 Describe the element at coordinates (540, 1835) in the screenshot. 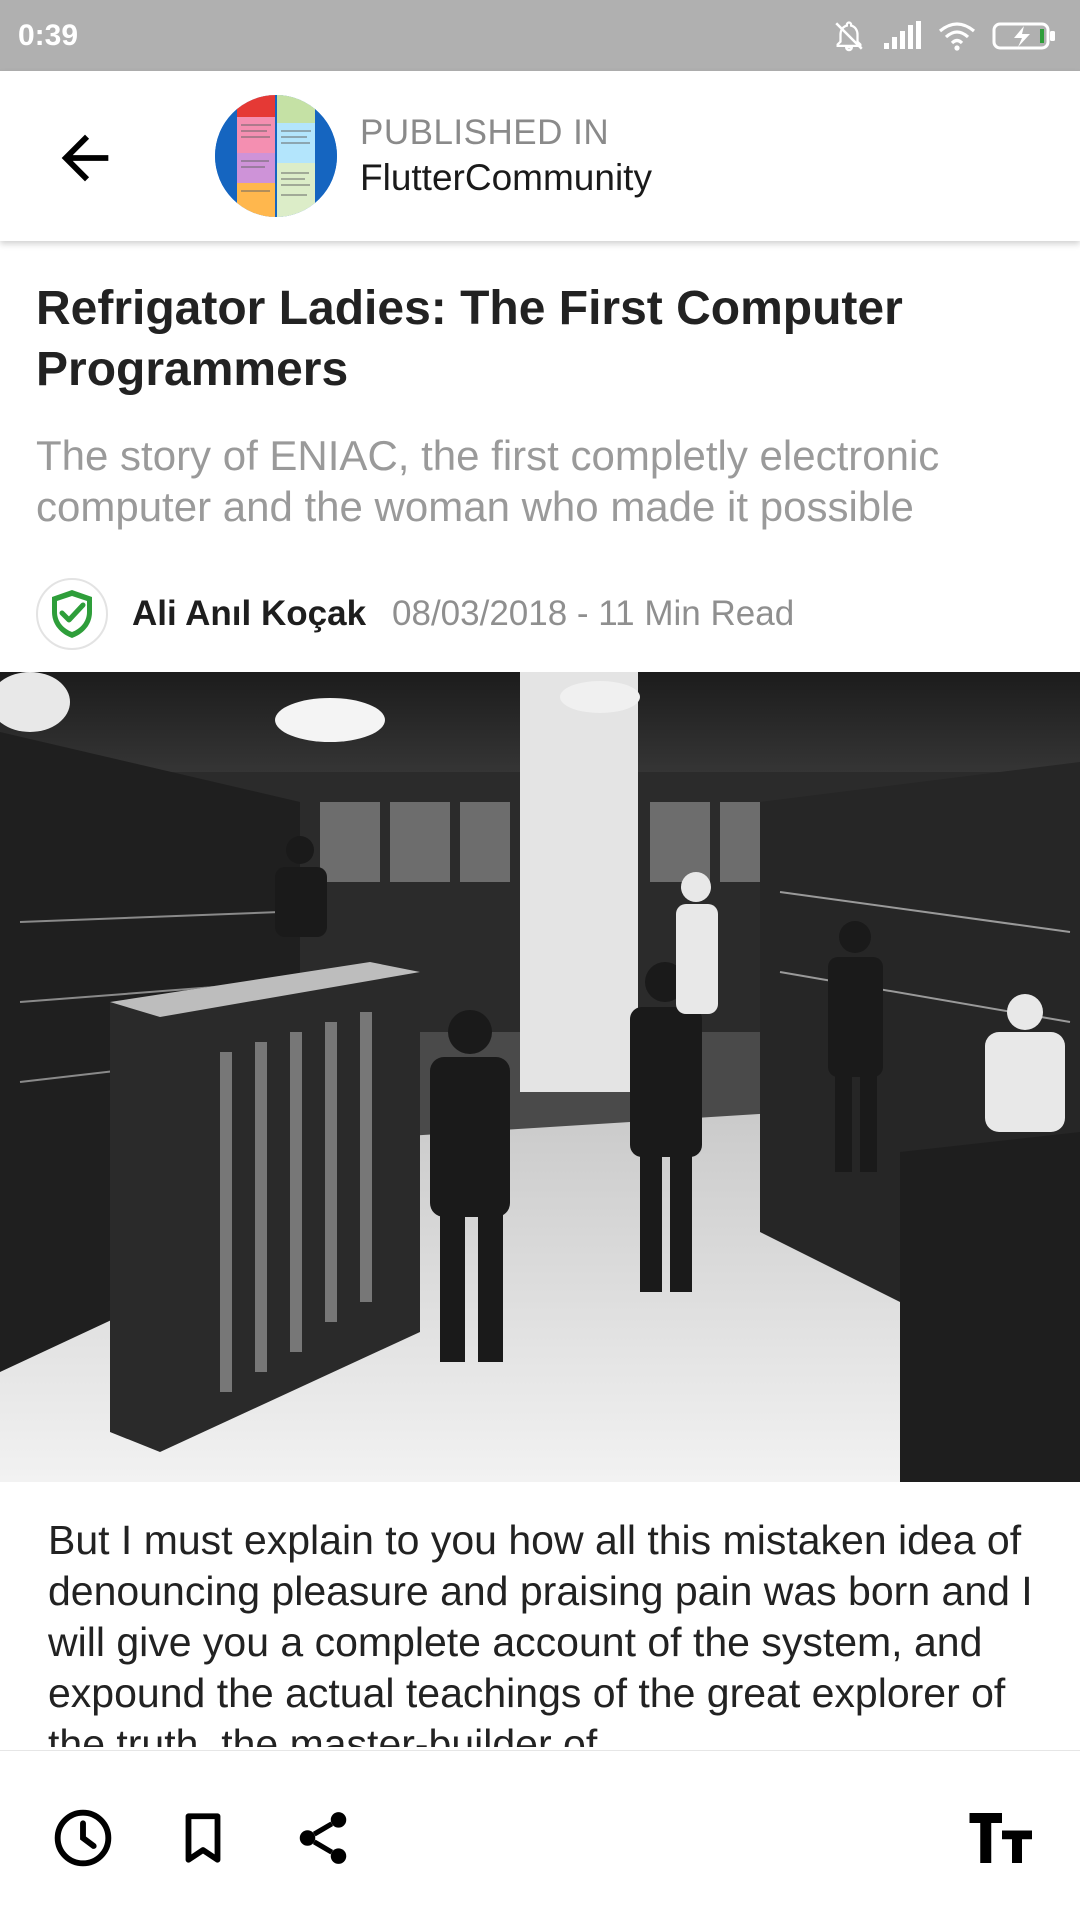

I see `bottom-action-bar` at that location.